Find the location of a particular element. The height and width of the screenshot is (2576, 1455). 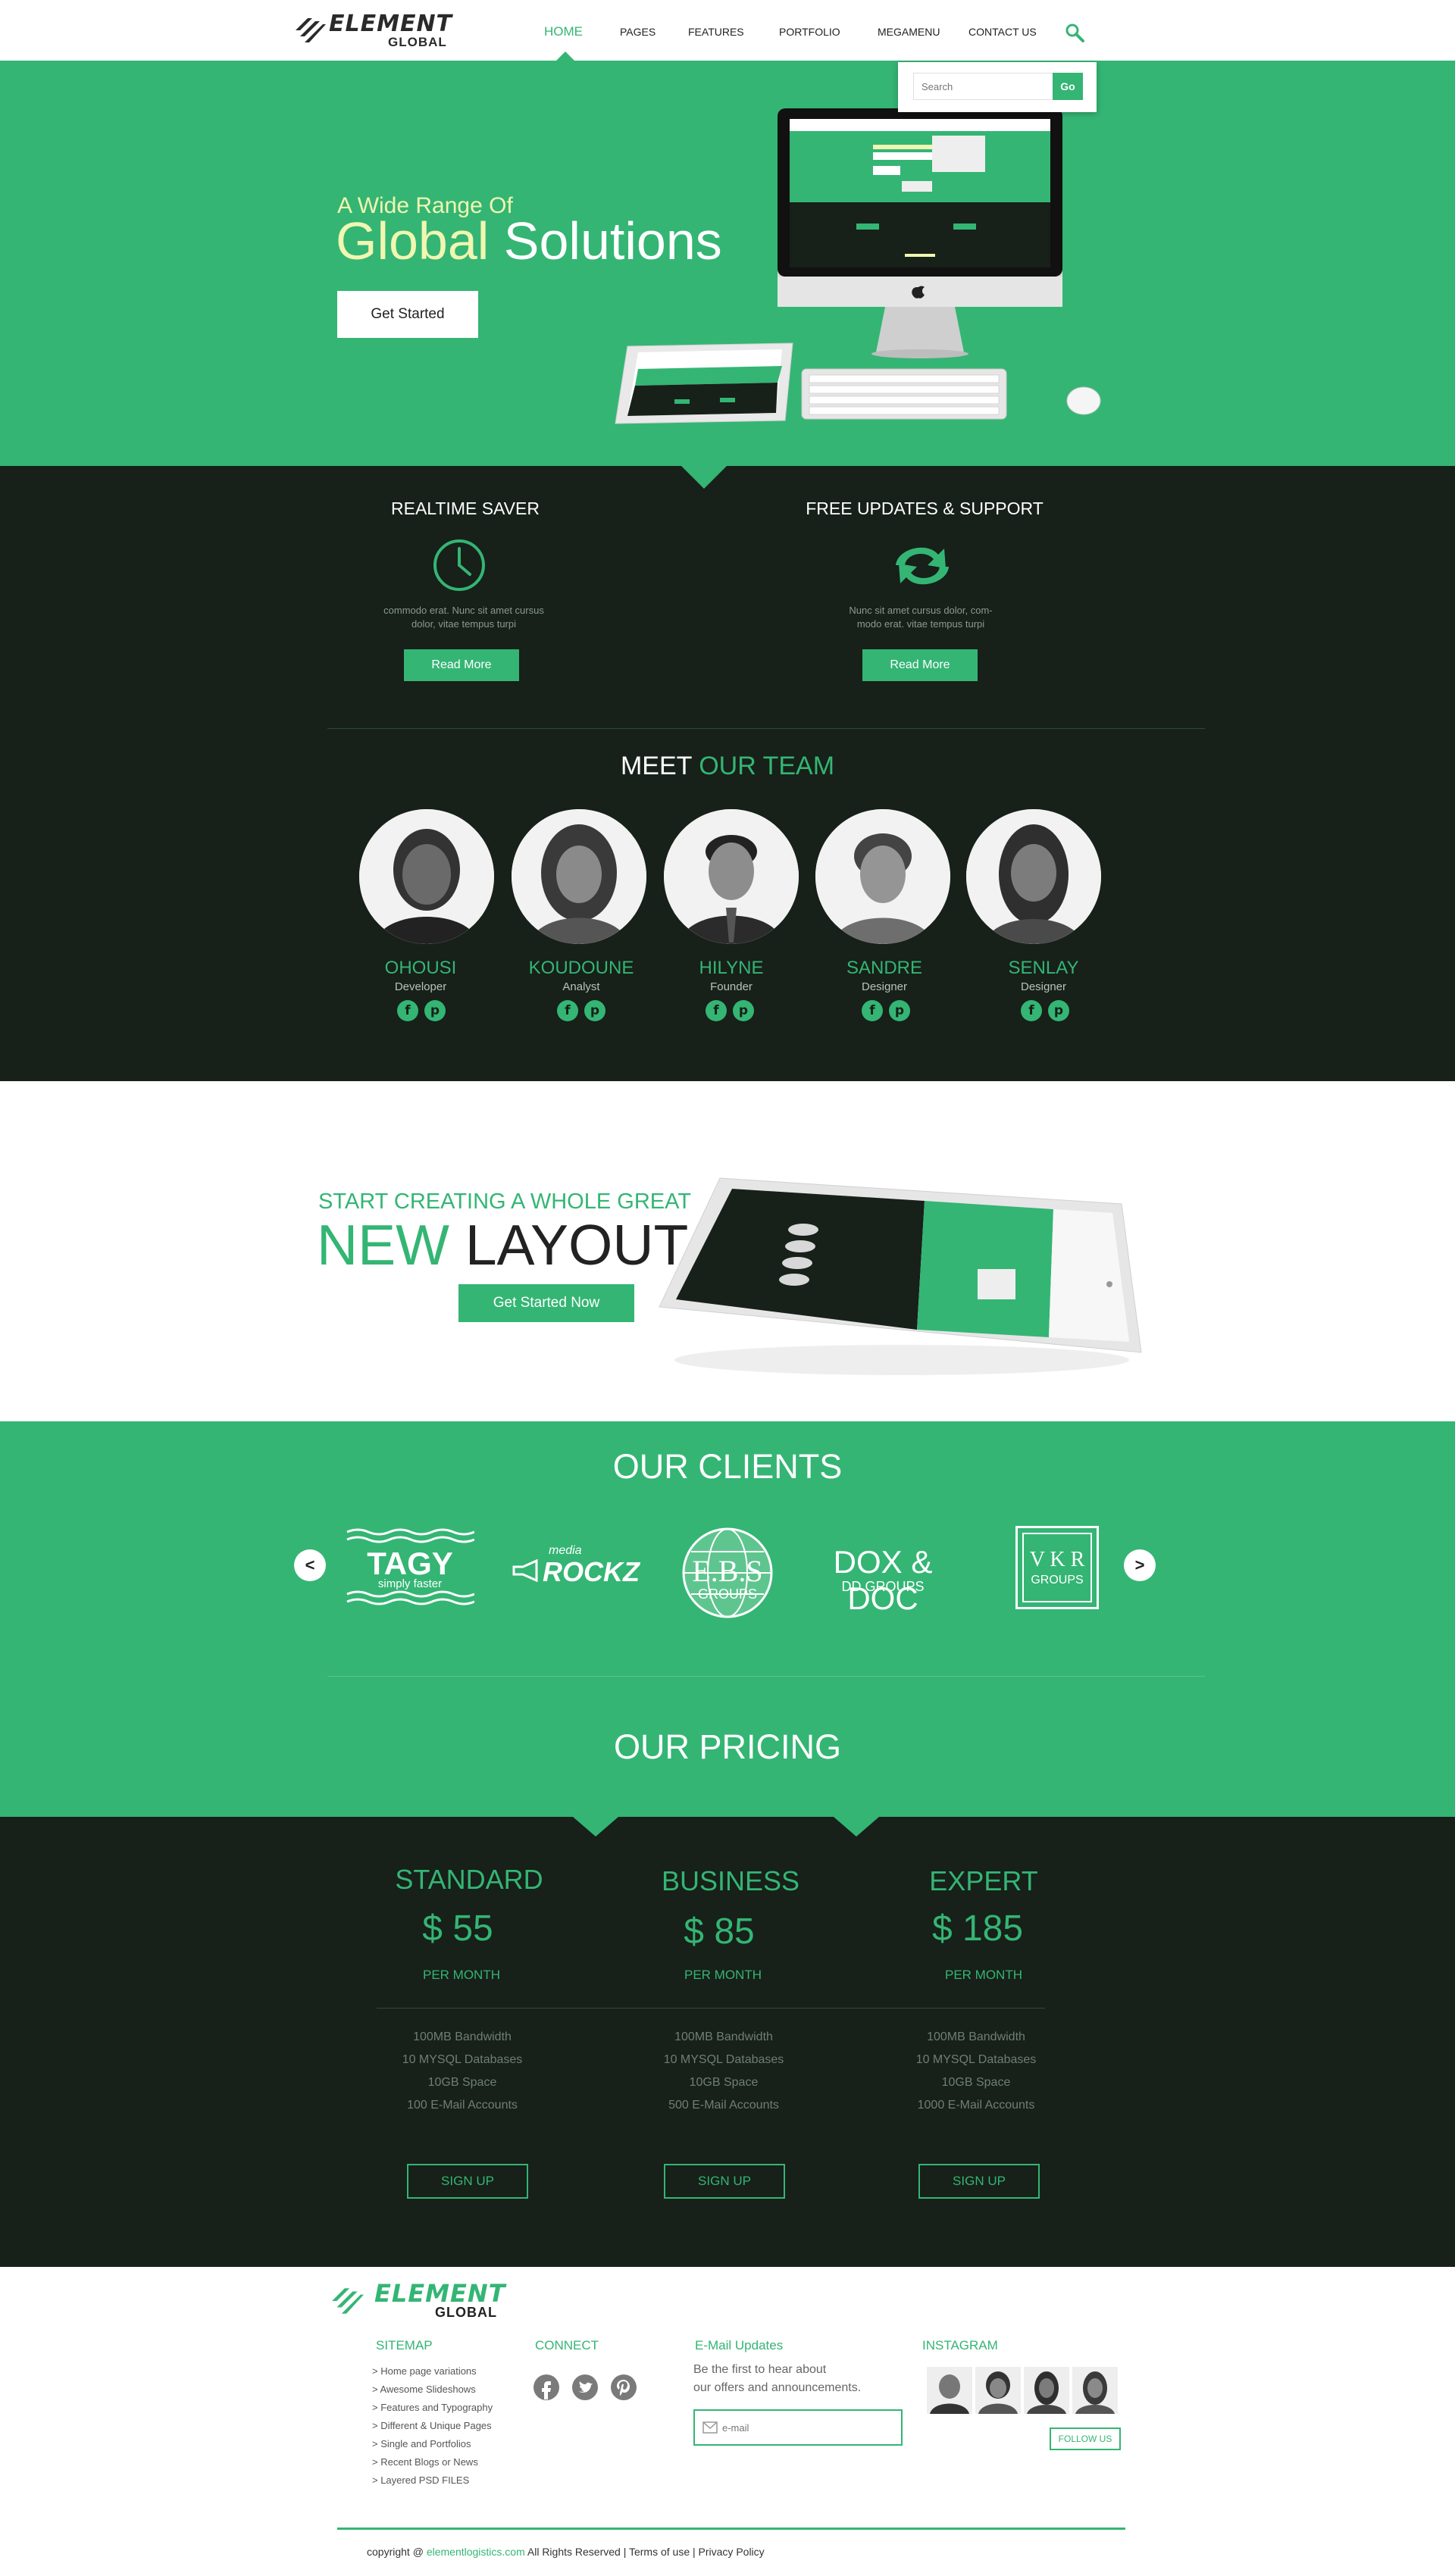

client-logo-rockz: media ROCKZ is located at coordinates (578, 1568).